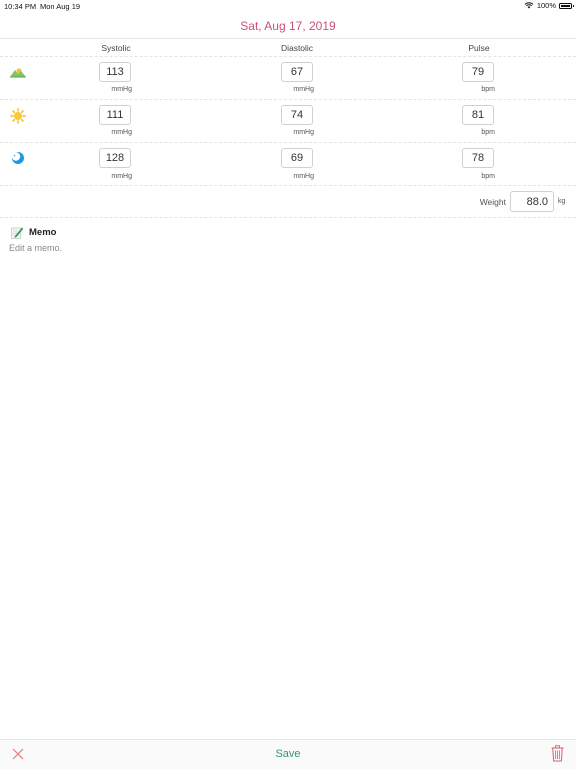  I want to click on battery-percent: 100%, so click(546, 5).